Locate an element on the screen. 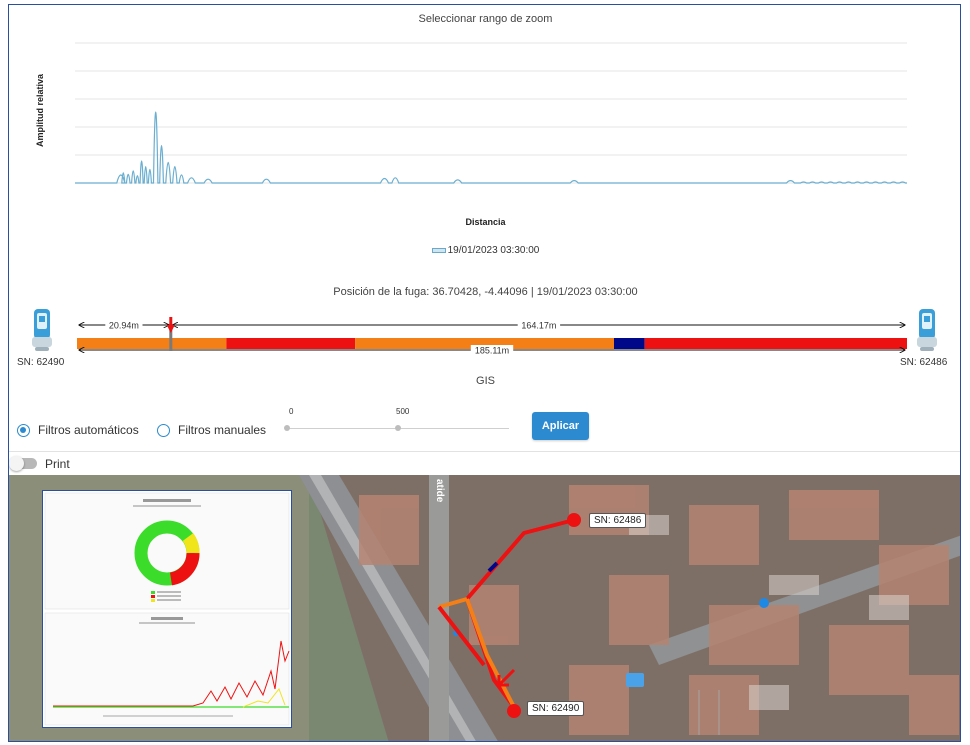 The image size is (970, 745). radio-checked-icon is located at coordinates (23, 430).